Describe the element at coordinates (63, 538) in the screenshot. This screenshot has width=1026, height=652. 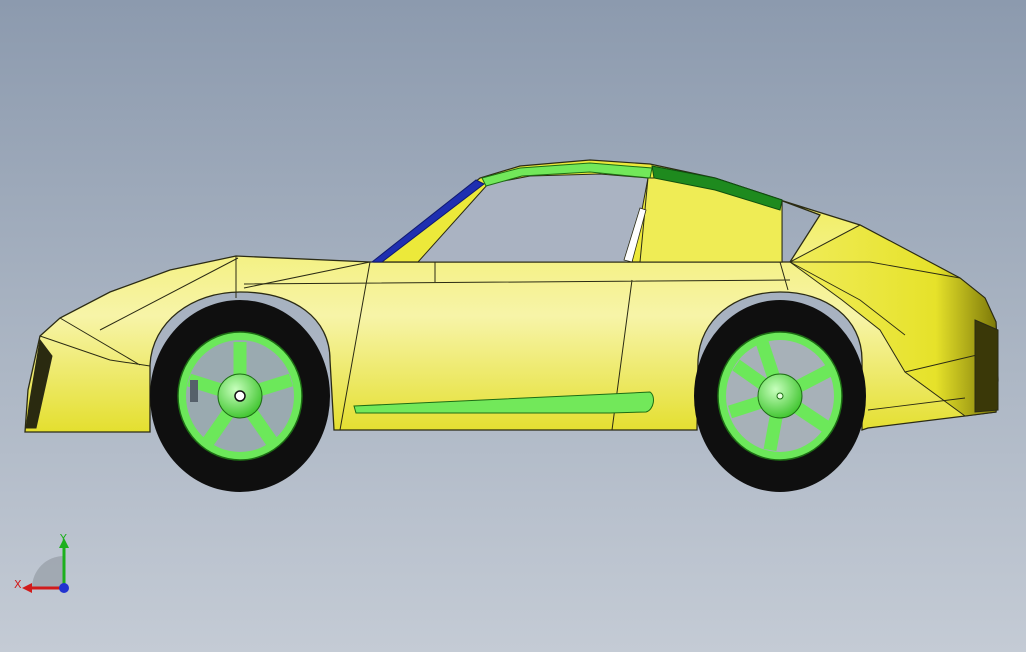
I see `y-axis-label: Y` at that location.